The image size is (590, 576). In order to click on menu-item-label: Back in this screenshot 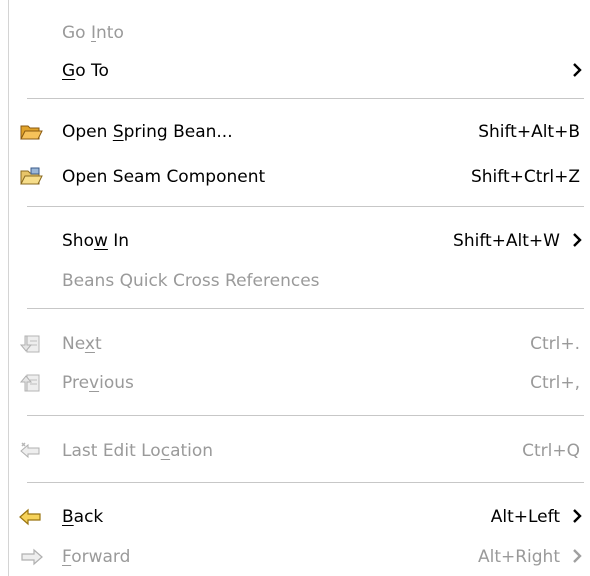, I will do `click(83, 517)`.